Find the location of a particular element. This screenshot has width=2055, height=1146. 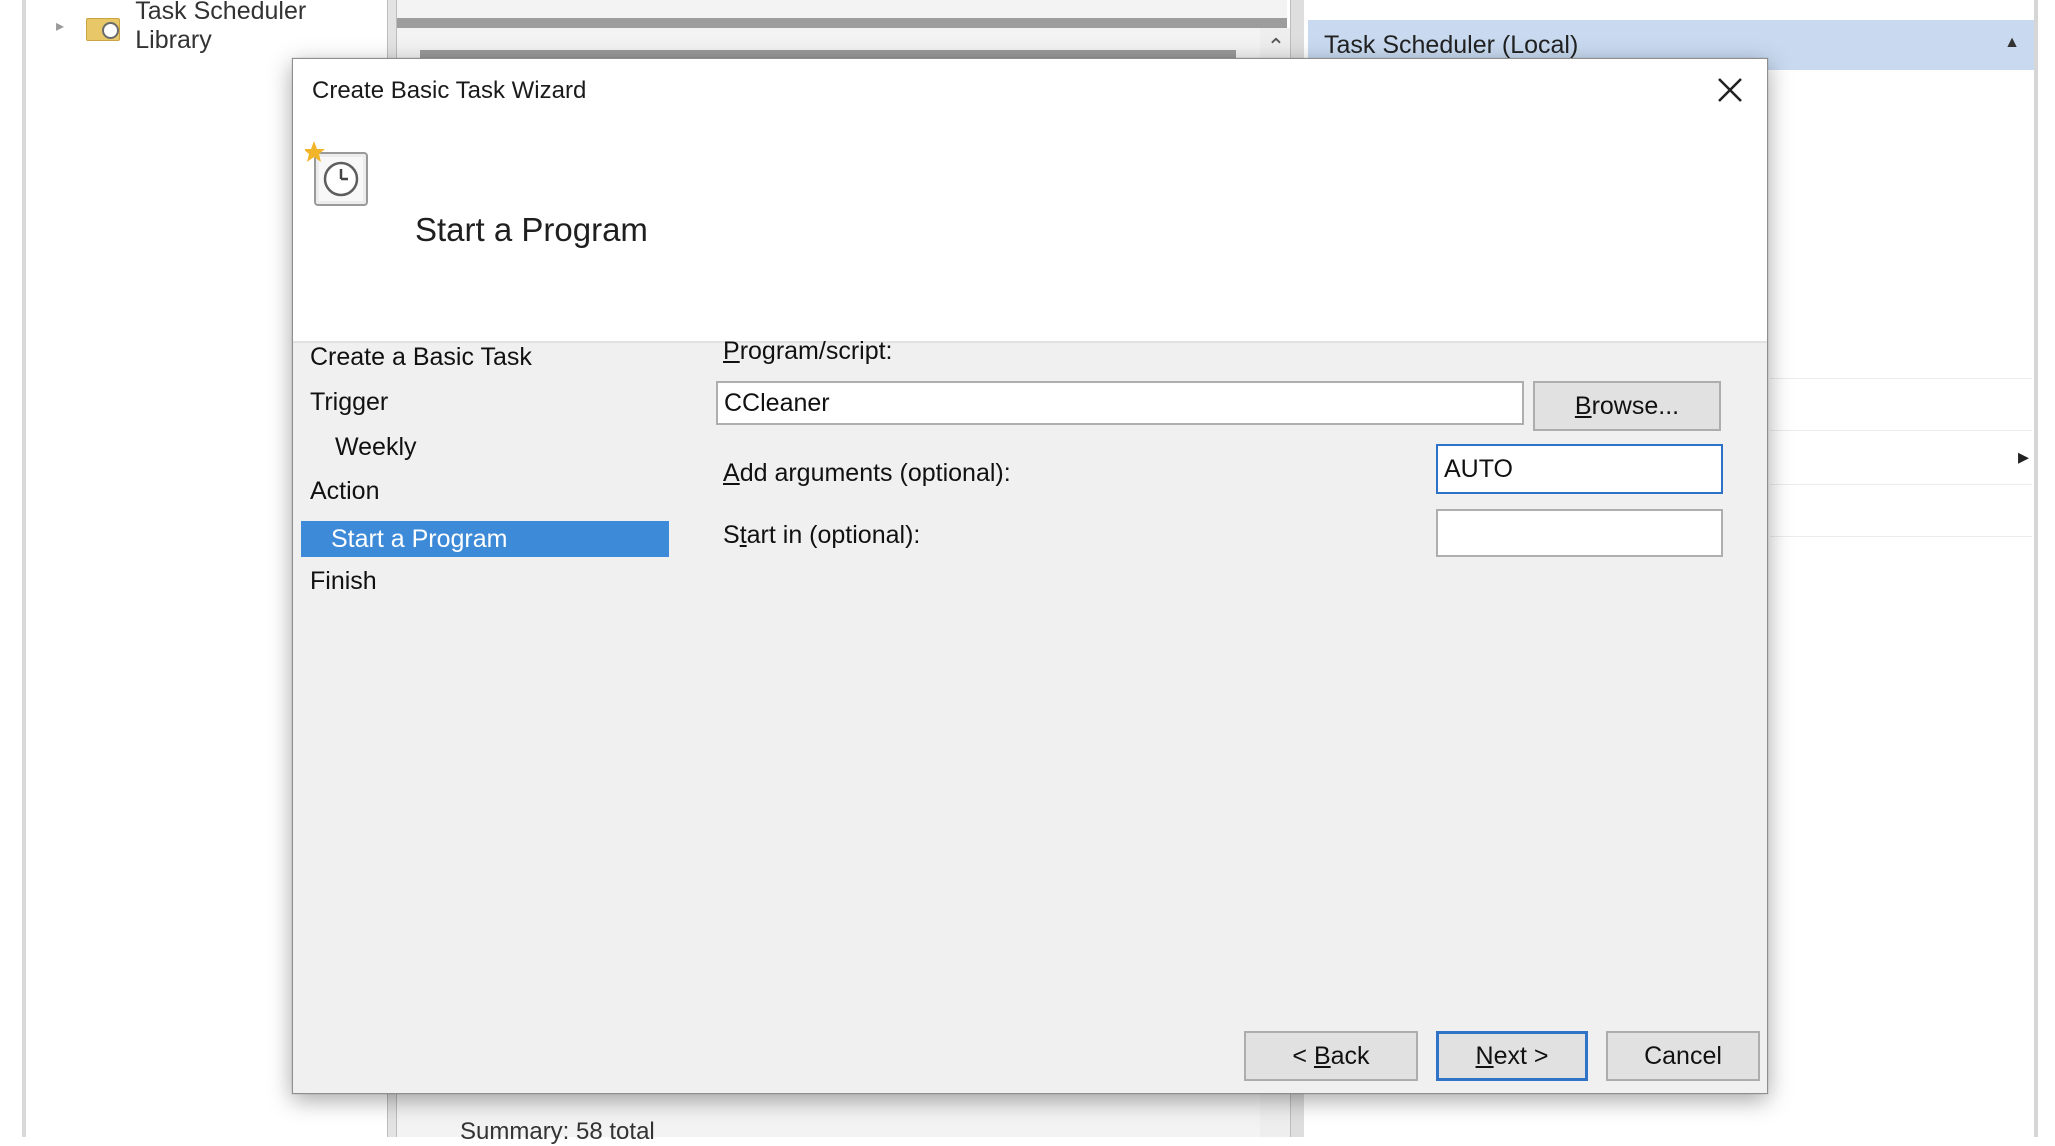

expand-arrow-icon: ▸ is located at coordinates (63, 26).